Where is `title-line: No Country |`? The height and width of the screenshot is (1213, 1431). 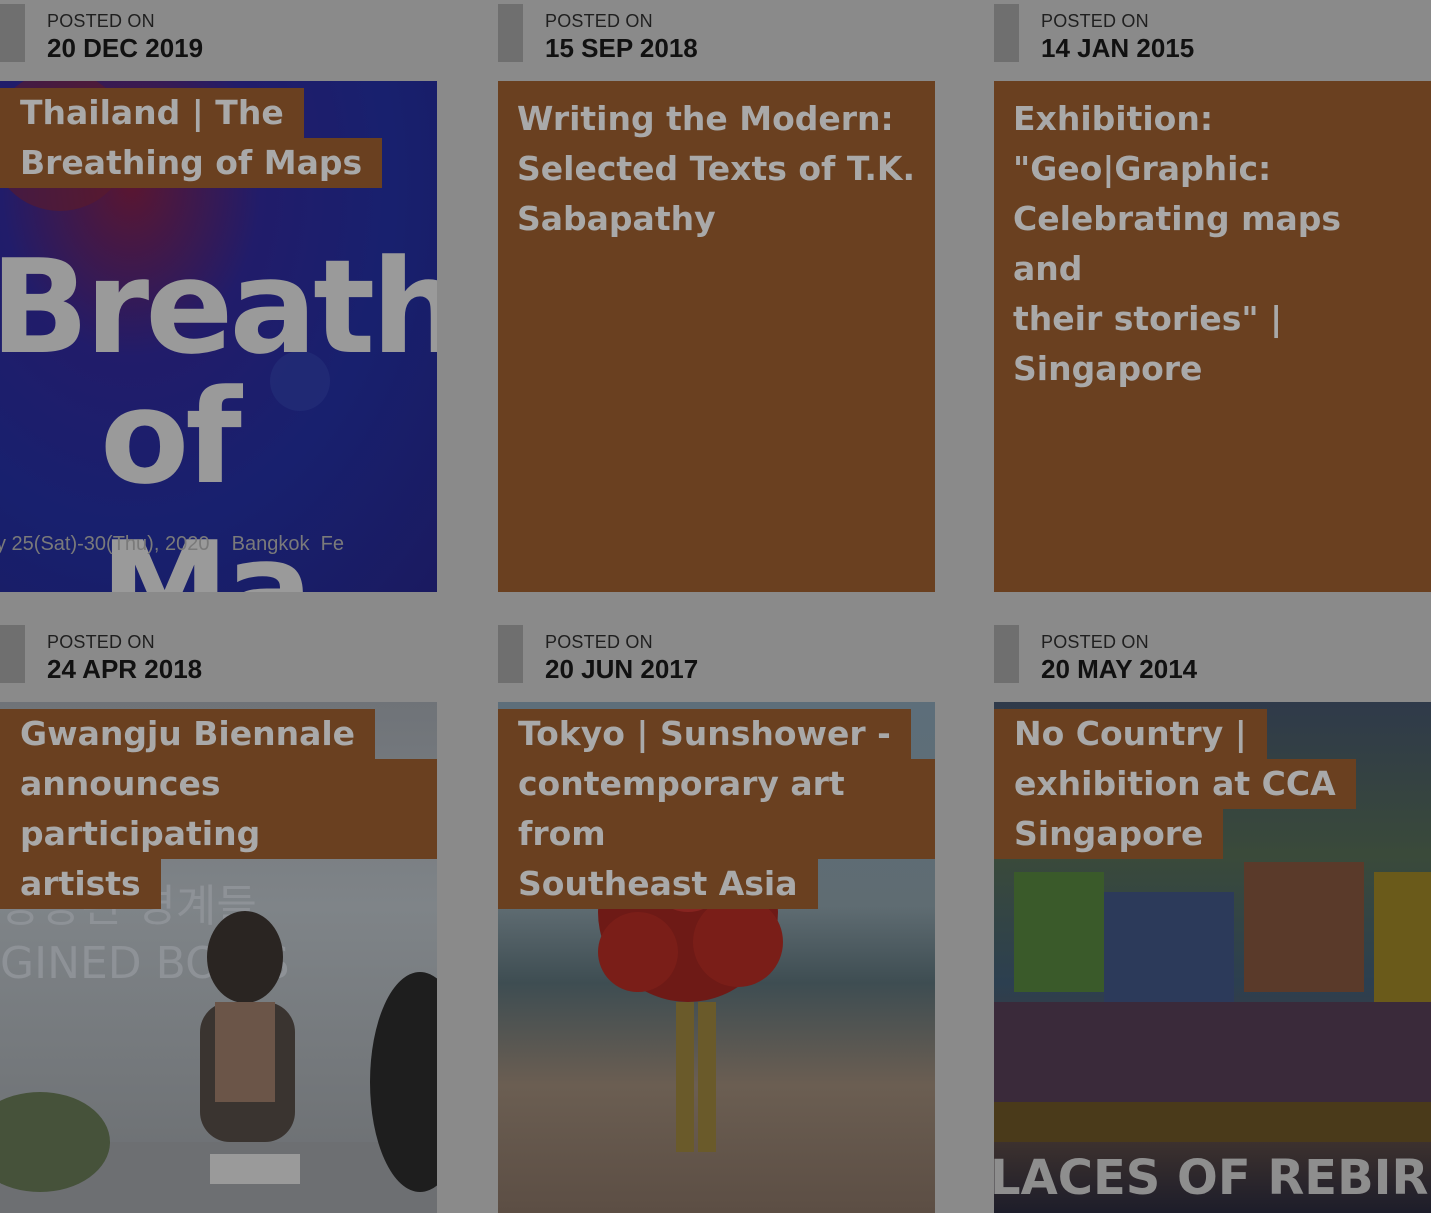 title-line: No Country | is located at coordinates (1130, 734).